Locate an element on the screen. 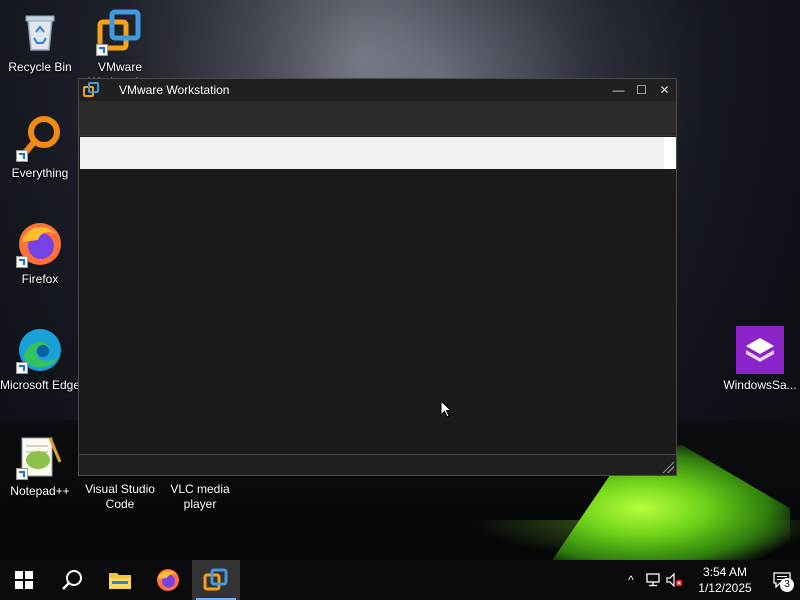  desktop-icon-label: VLC media player is located at coordinates (200, 496).